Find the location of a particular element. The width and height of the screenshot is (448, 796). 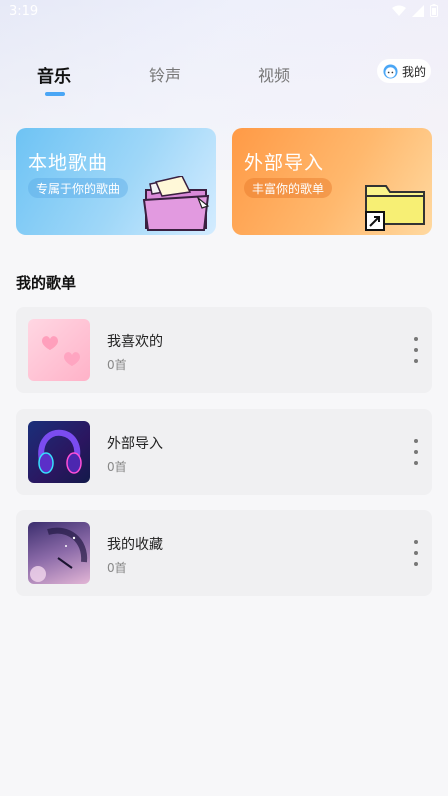

status-bar: 3:19 is located at coordinates (224, 12).